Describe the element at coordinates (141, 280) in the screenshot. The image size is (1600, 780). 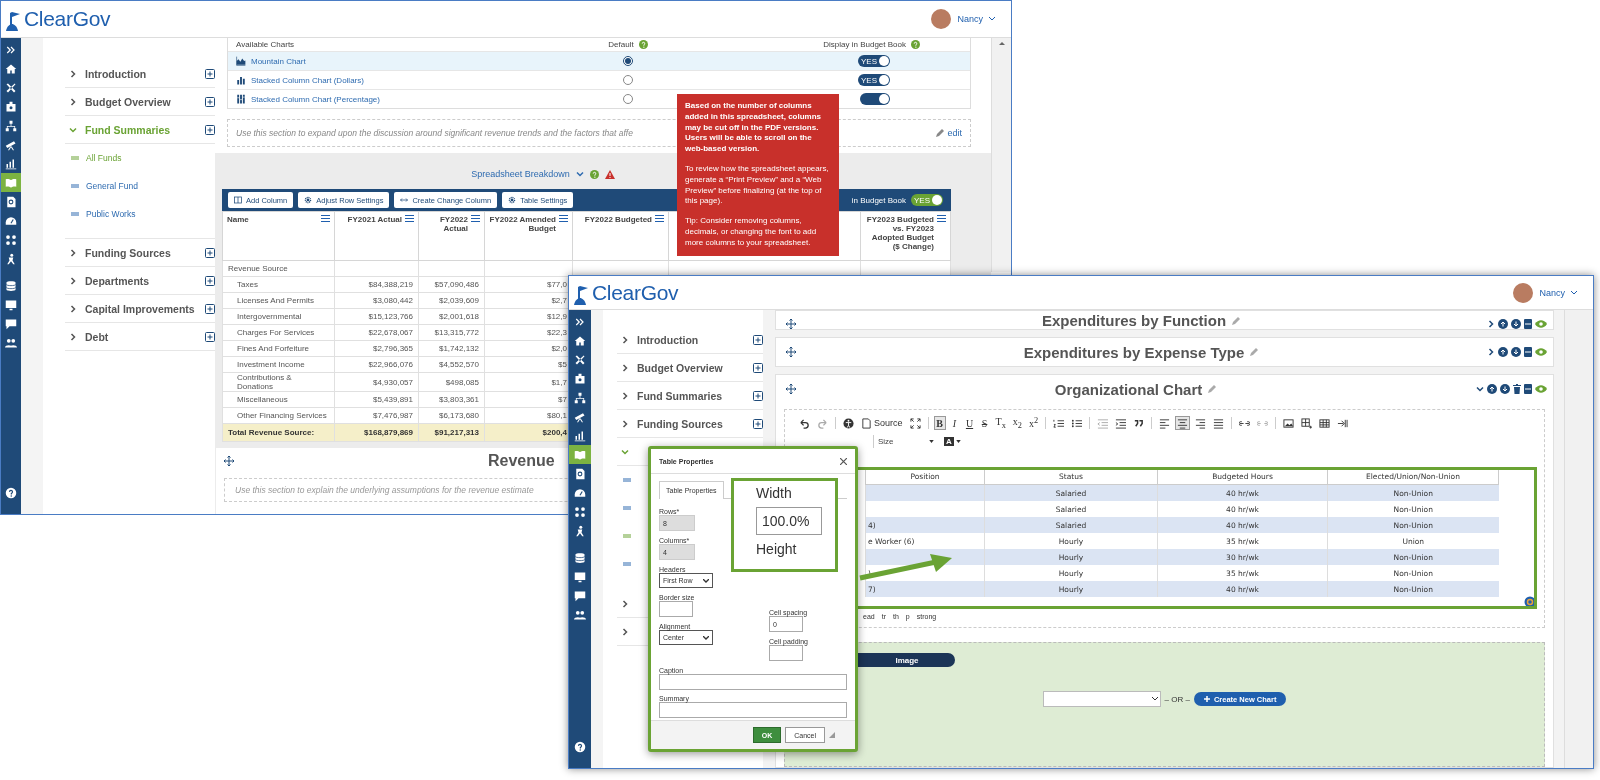
I see `nav-label: Departments` at that location.